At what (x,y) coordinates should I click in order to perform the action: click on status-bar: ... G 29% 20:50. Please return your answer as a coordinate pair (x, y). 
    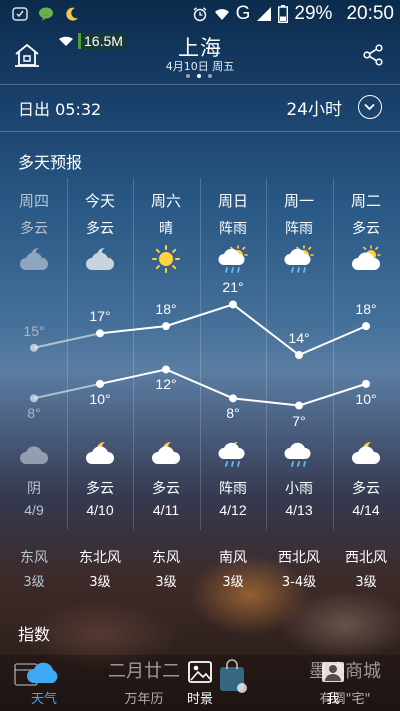
    Looking at the image, I should click on (200, 15).